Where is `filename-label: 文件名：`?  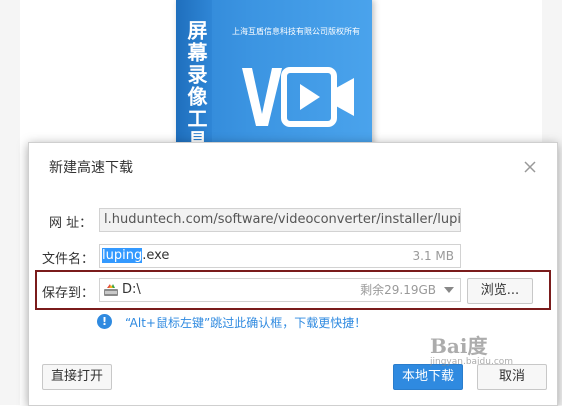
filename-label: 文件名： is located at coordinates (68, 259).